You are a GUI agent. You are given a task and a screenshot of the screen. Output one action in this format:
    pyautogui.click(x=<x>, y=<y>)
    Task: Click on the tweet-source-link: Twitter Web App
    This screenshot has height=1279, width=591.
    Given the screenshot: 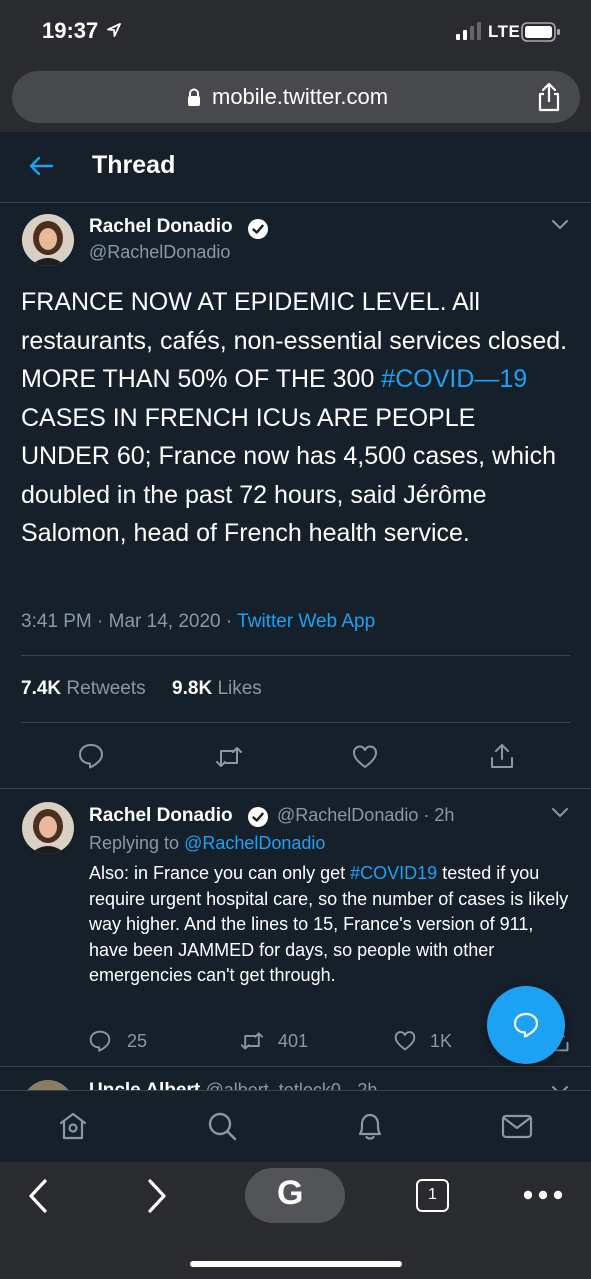 What is the action you would take?
    pyautogui.click(x=306, y=621)
    